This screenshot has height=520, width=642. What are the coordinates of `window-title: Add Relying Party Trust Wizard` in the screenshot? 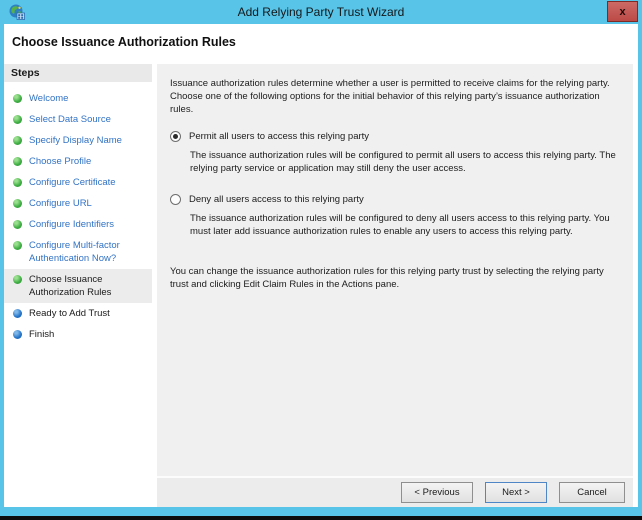 It's located at (321, 12).